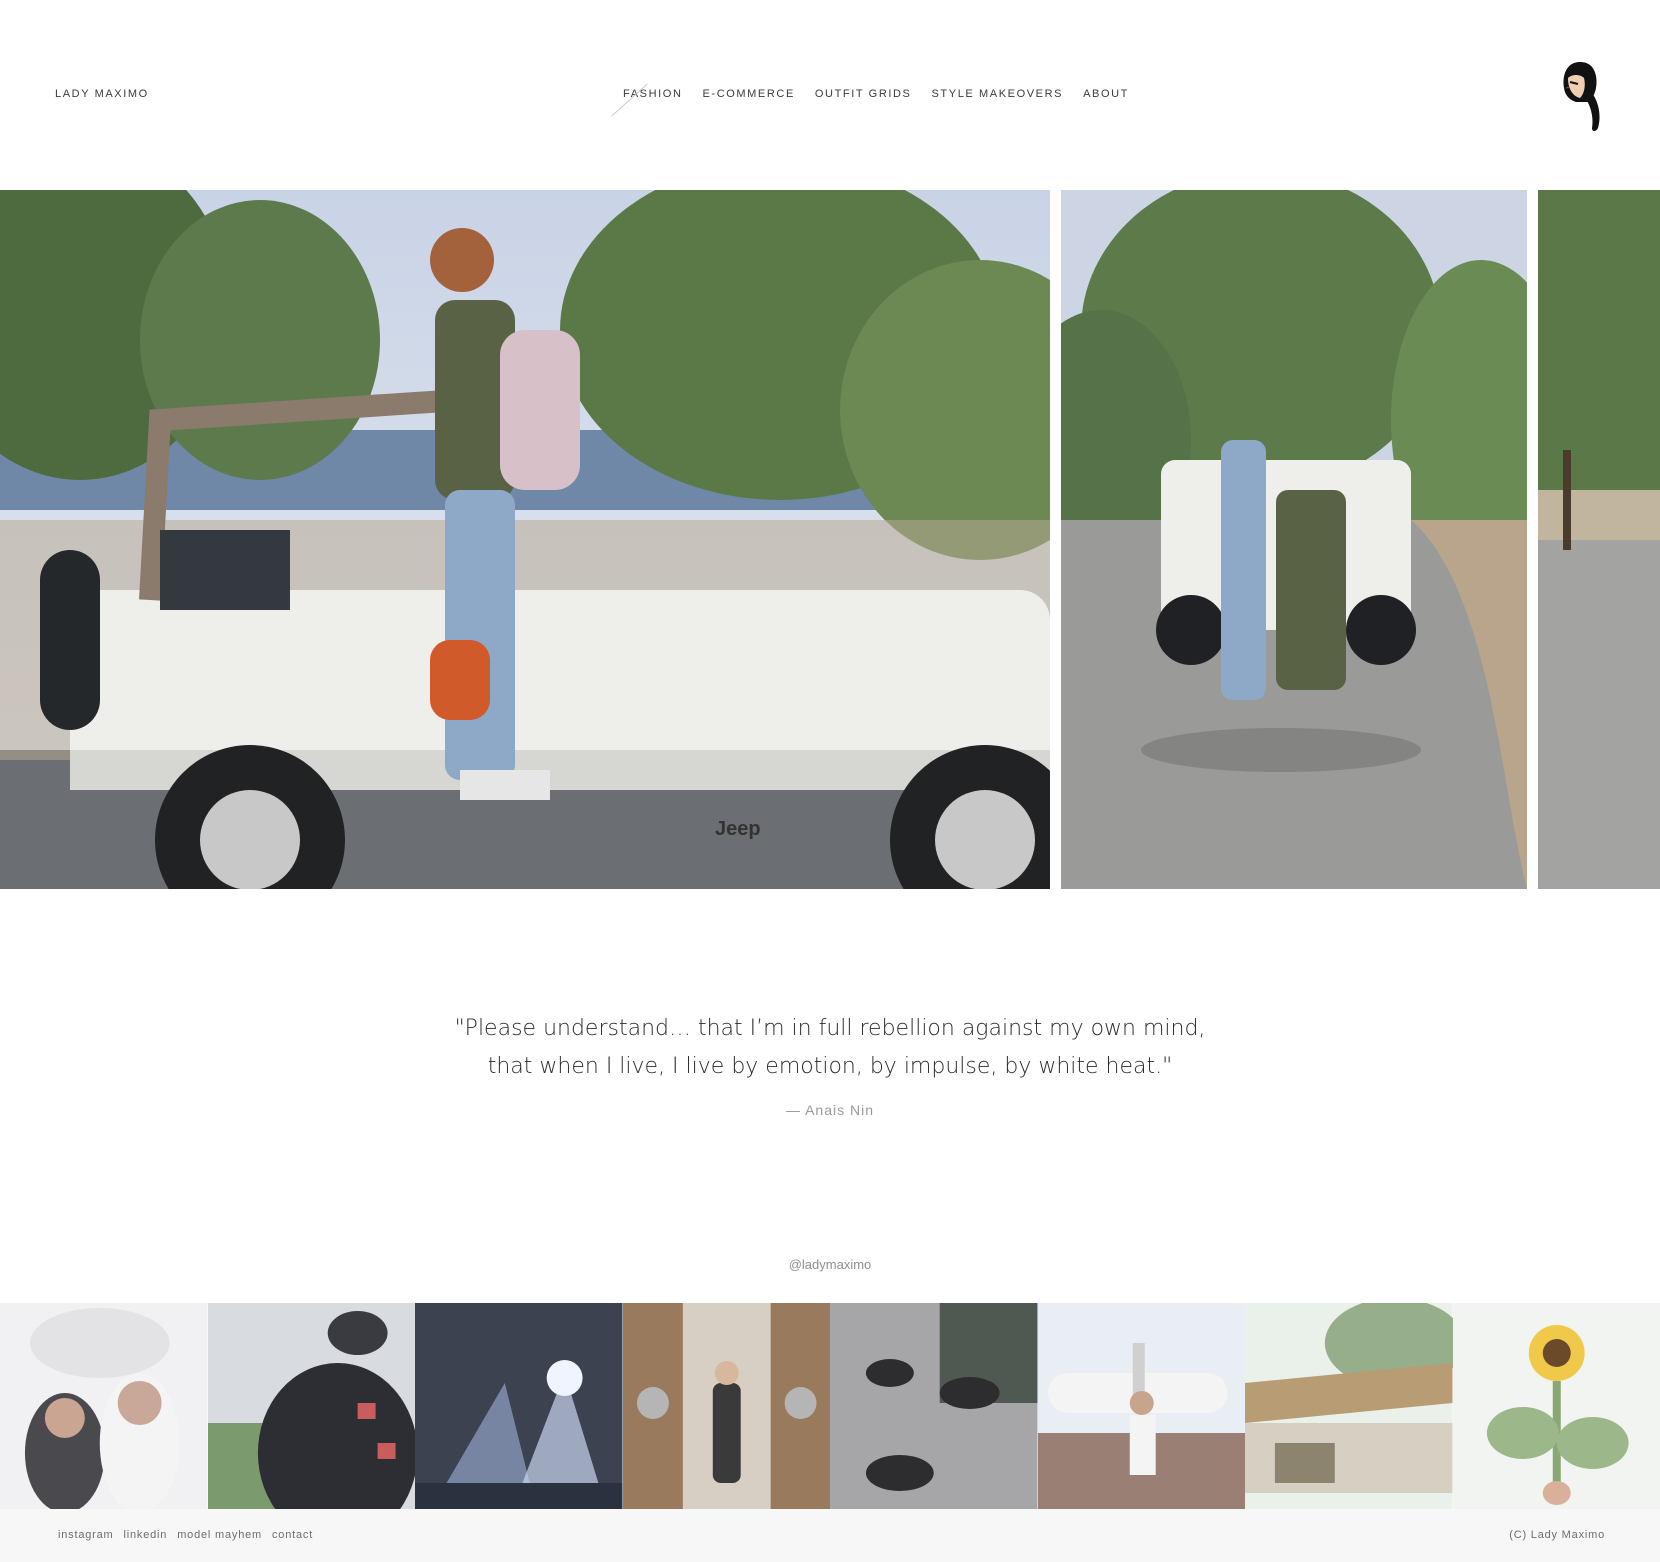 The width and height of the screenshot is (1660, 1562). I want to click on instagram-tile-laundromat, so click(726, 1406).